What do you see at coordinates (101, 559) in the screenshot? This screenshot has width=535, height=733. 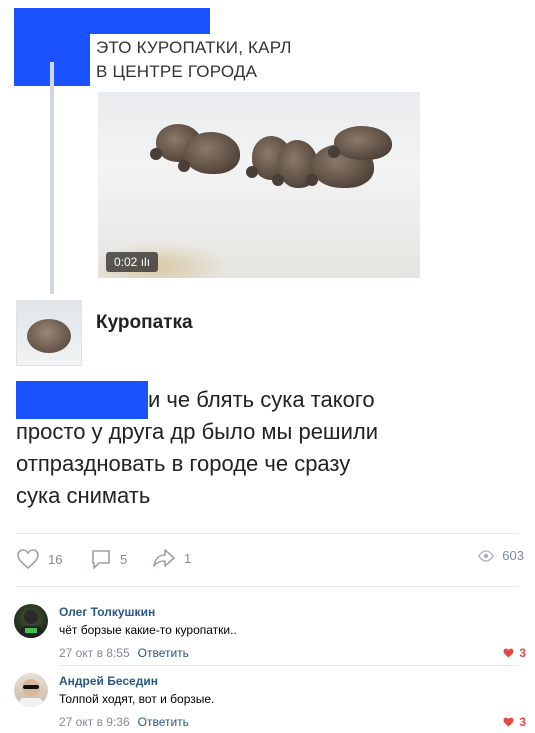 I see `comment-icon` at bounding box center [101, 559].